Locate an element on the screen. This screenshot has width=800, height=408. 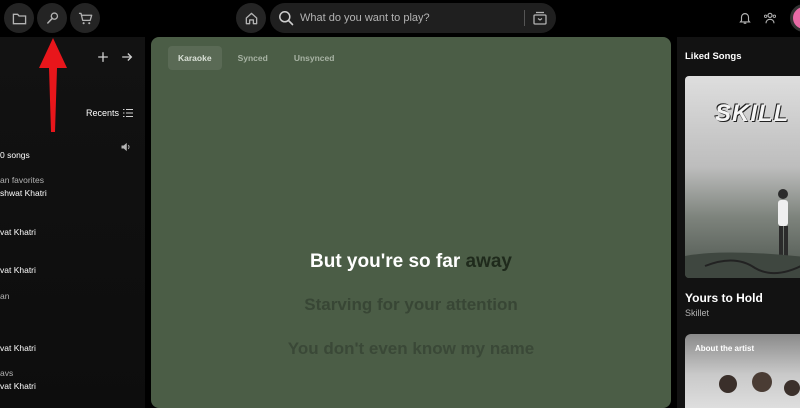
tab-unsynced: Unsynced is located at coordinates (314, 58).